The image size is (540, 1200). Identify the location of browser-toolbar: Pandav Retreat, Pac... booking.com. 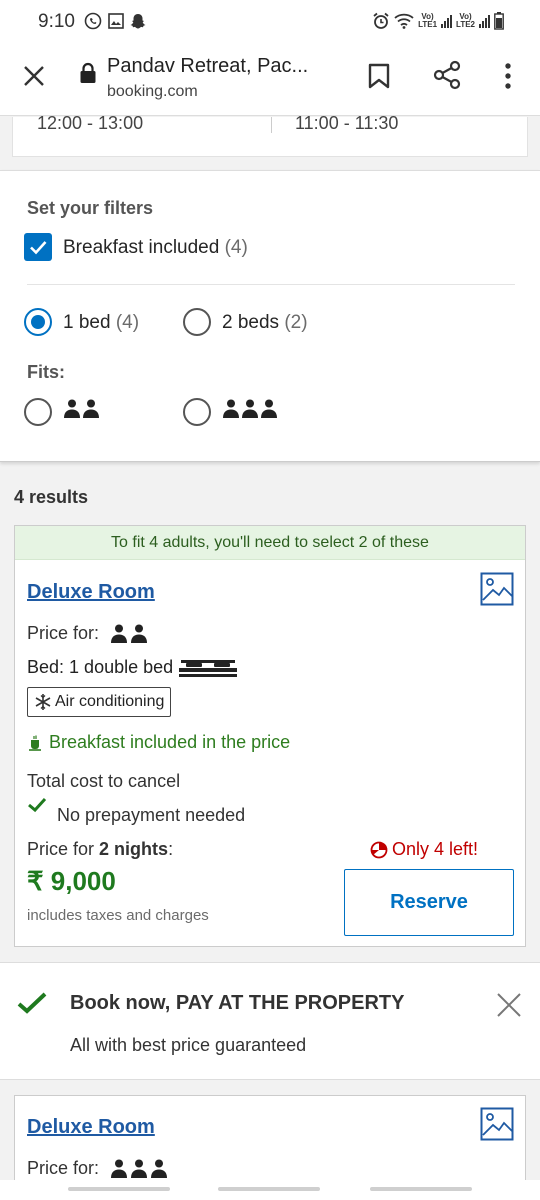
(270, 80).